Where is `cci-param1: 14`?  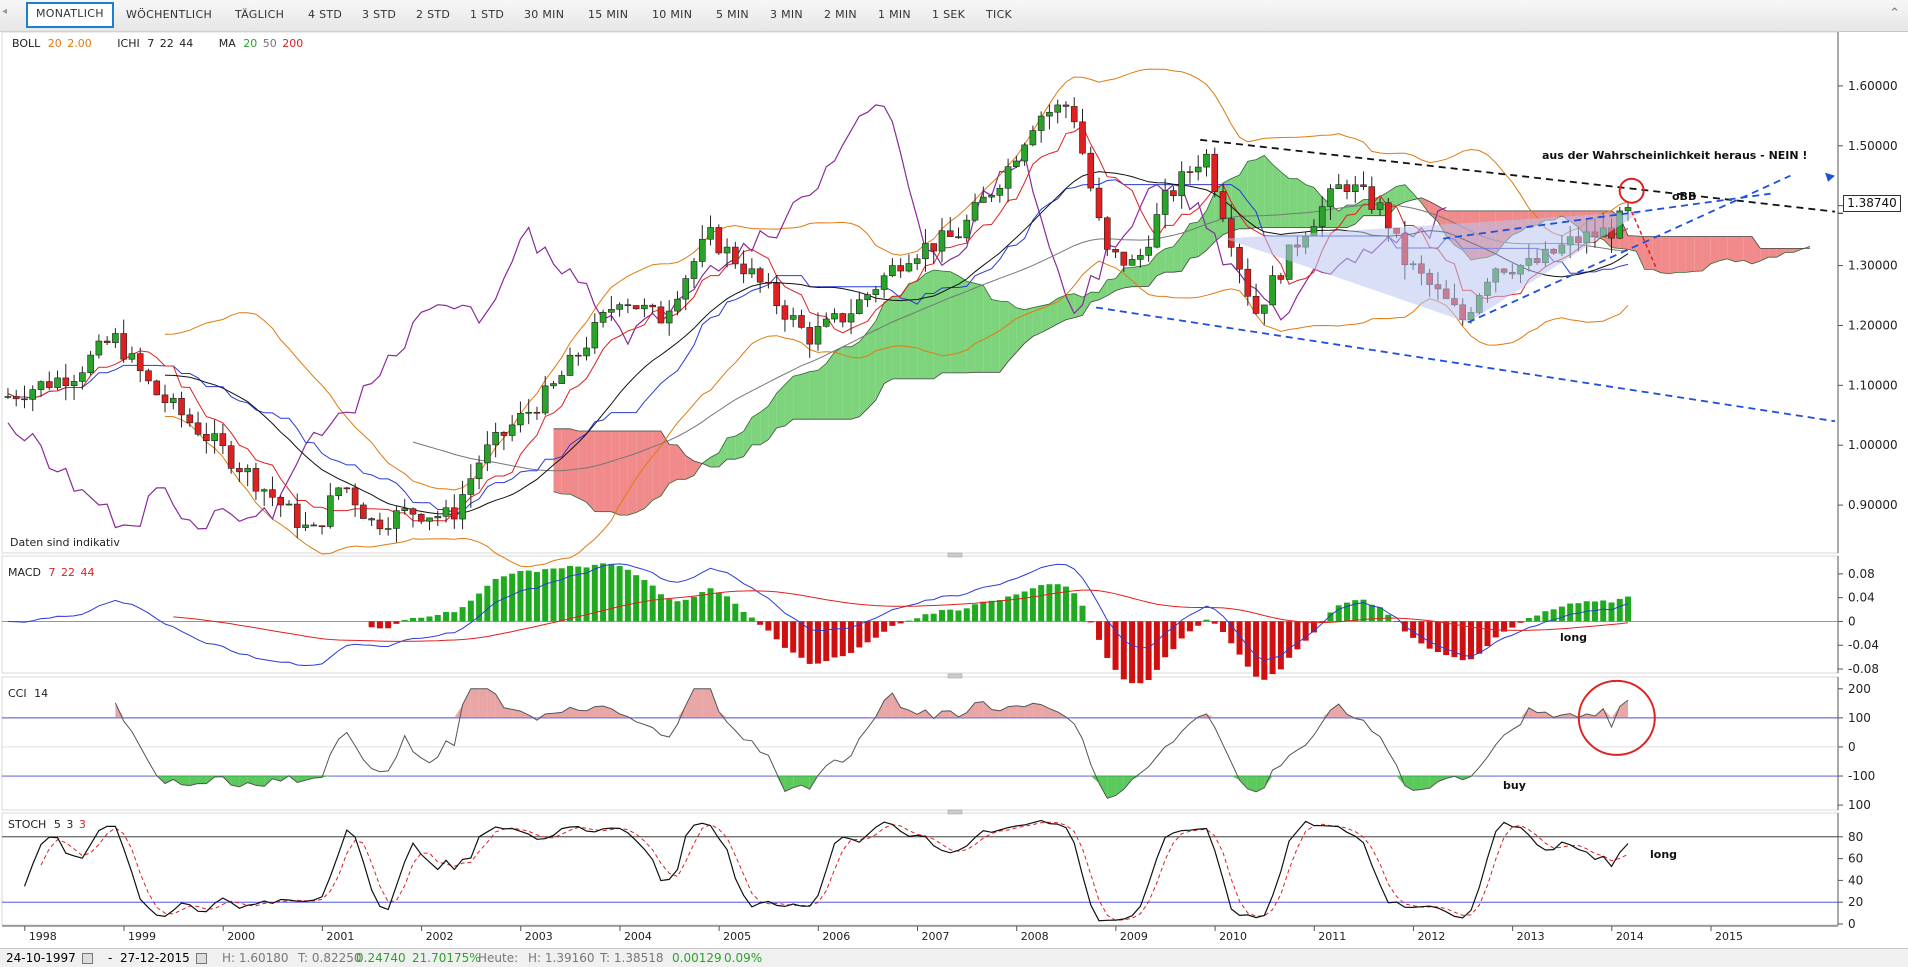
cci-param1: 14 is located at coordinates (41, 693).